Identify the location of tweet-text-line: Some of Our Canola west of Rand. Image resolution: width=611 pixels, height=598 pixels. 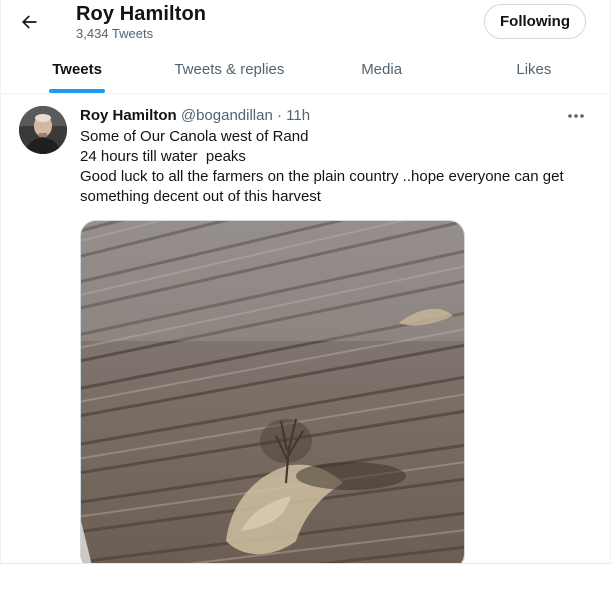
(194, 136).